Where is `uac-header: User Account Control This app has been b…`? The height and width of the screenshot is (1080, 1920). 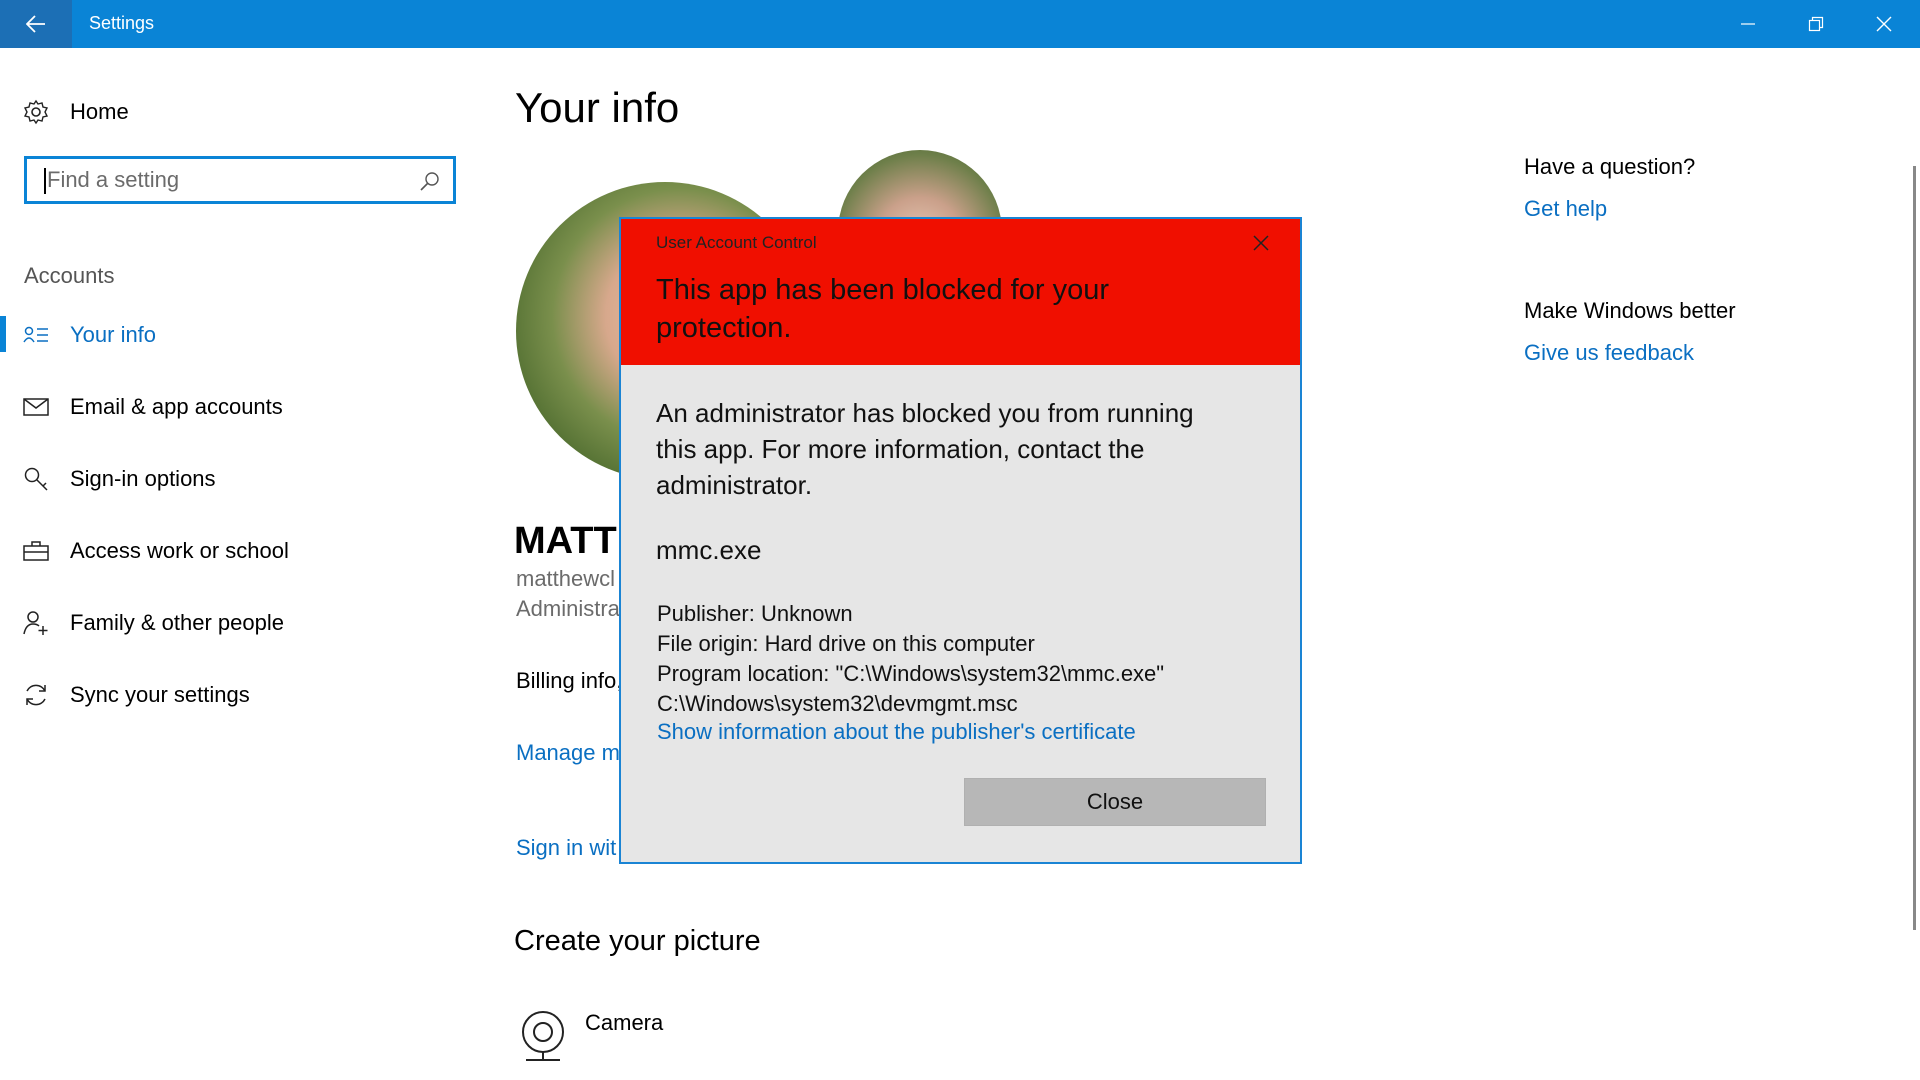
uac-header: User Account Control This app has been b… is located at coordinates (960, 292).